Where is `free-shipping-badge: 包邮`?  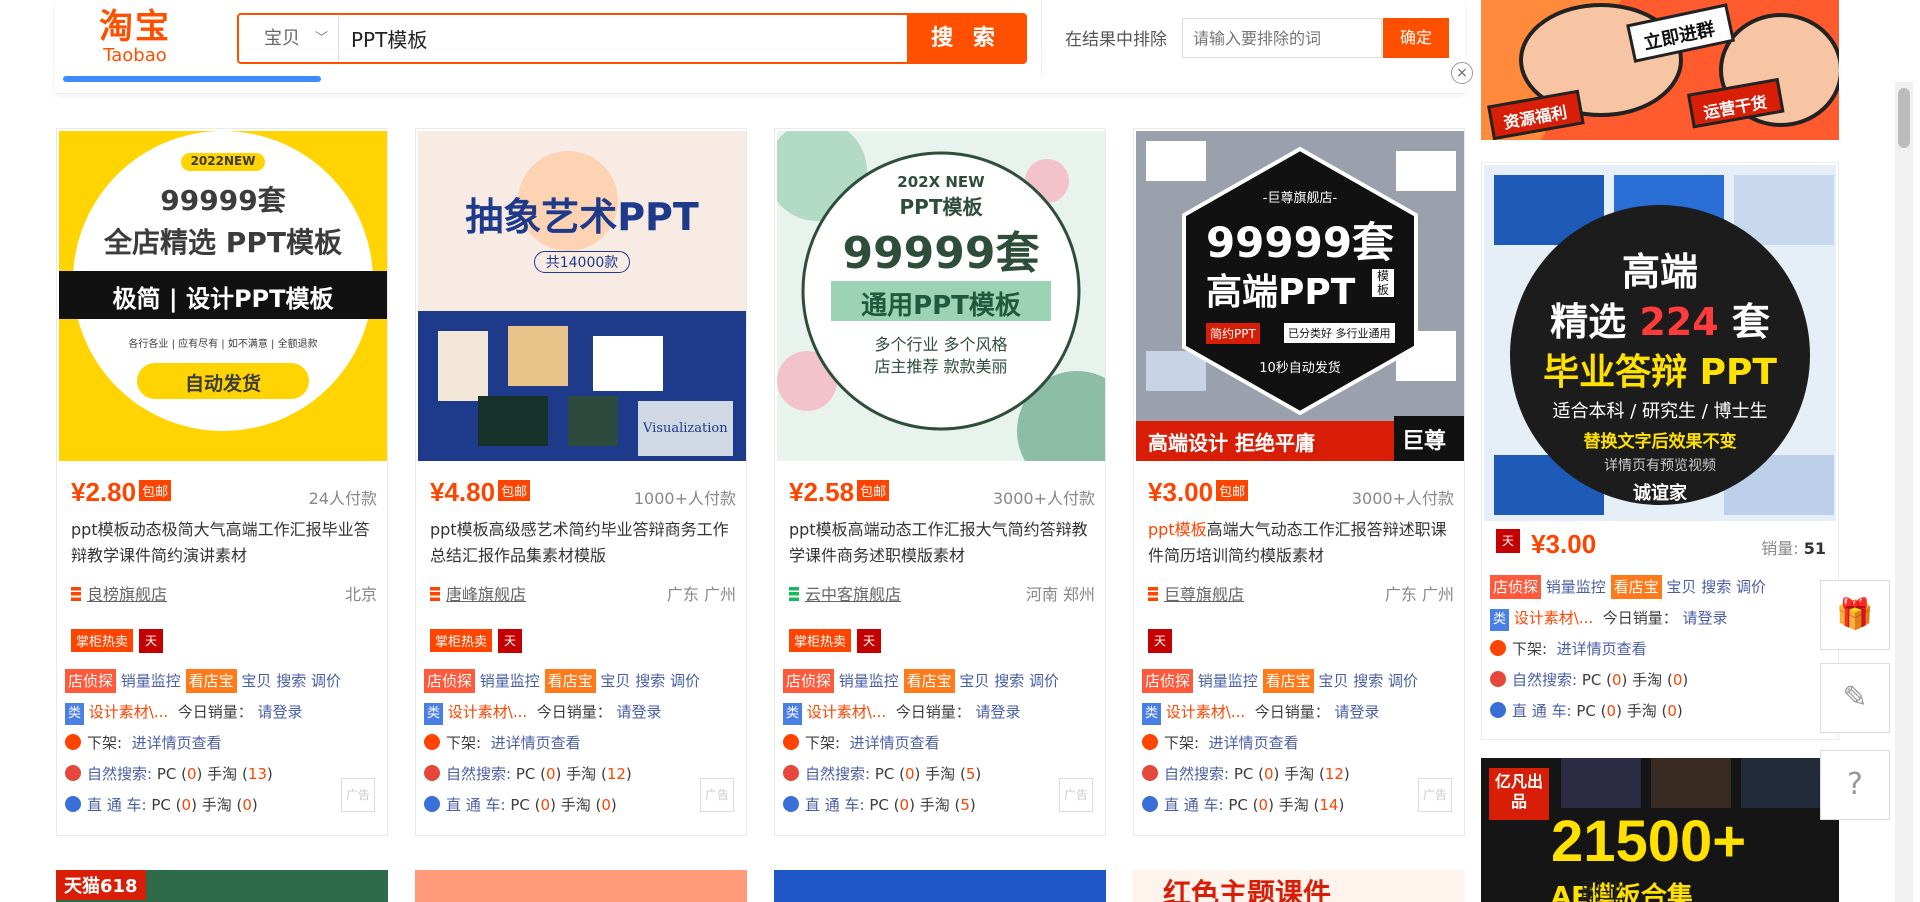
free-shipping-badge: 包邮 is located at coordinates (514, 490).